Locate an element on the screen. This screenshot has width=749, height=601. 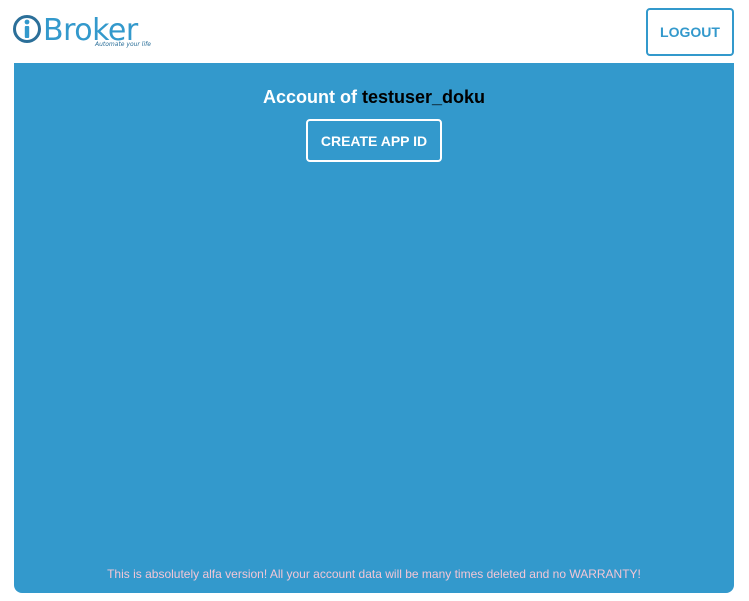
account-title: Account of testuser_doku is located at coordinates (374, 97).